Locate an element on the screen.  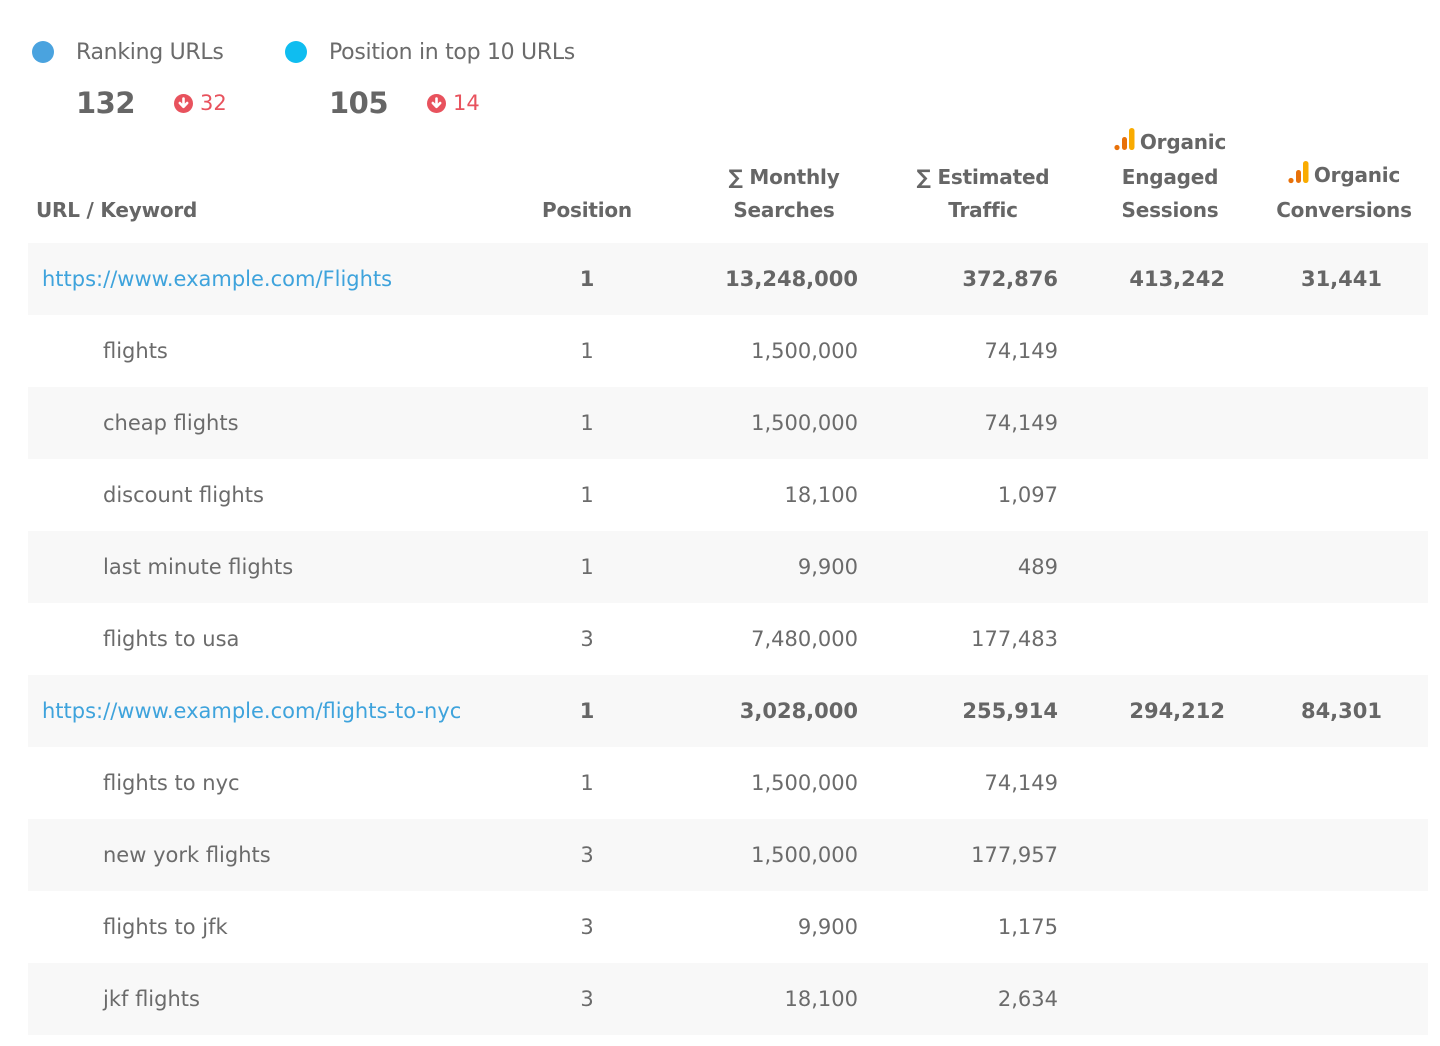
column-header-url: URL / Keyword is located at coordinates (260, 184).